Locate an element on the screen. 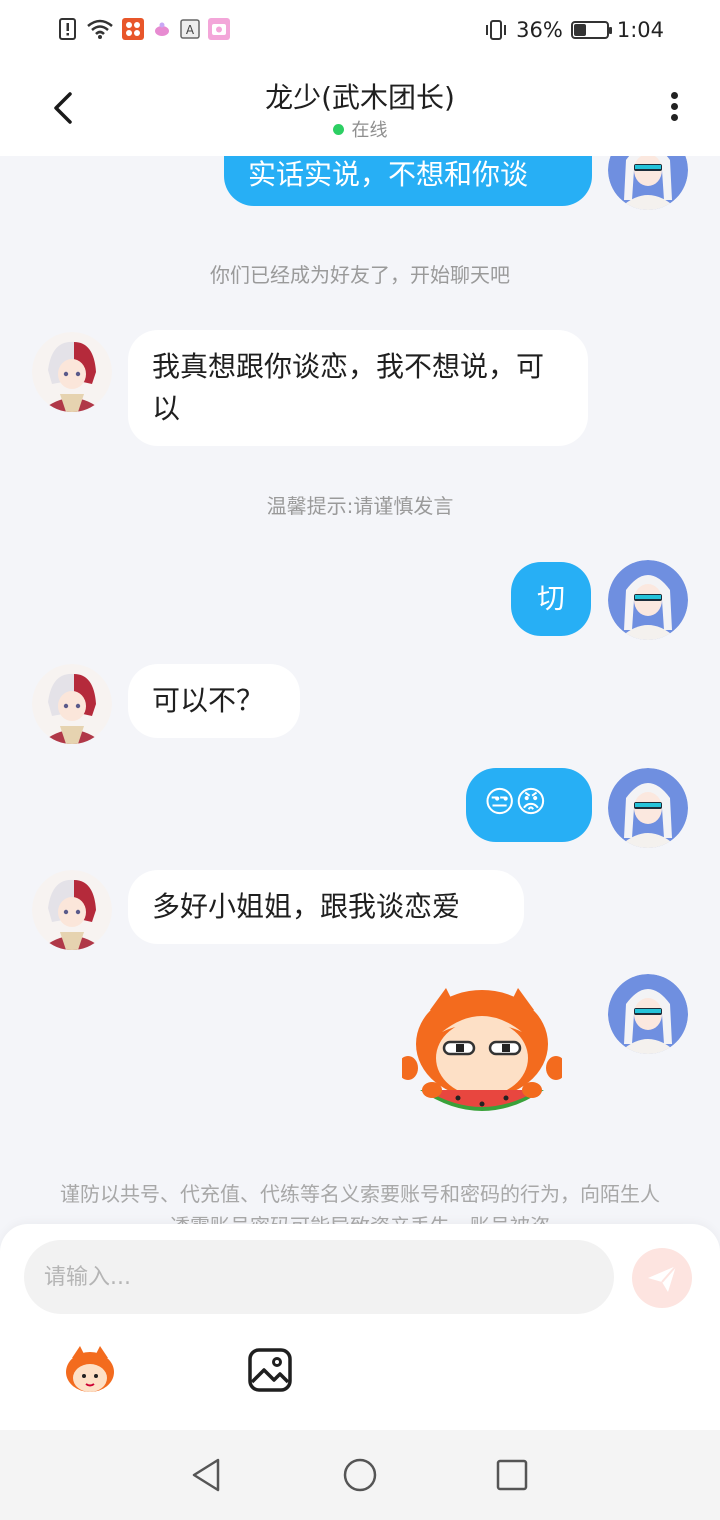 This screenshot has width=720, height=1520. more-options-button is located at coordinates (674, 108).